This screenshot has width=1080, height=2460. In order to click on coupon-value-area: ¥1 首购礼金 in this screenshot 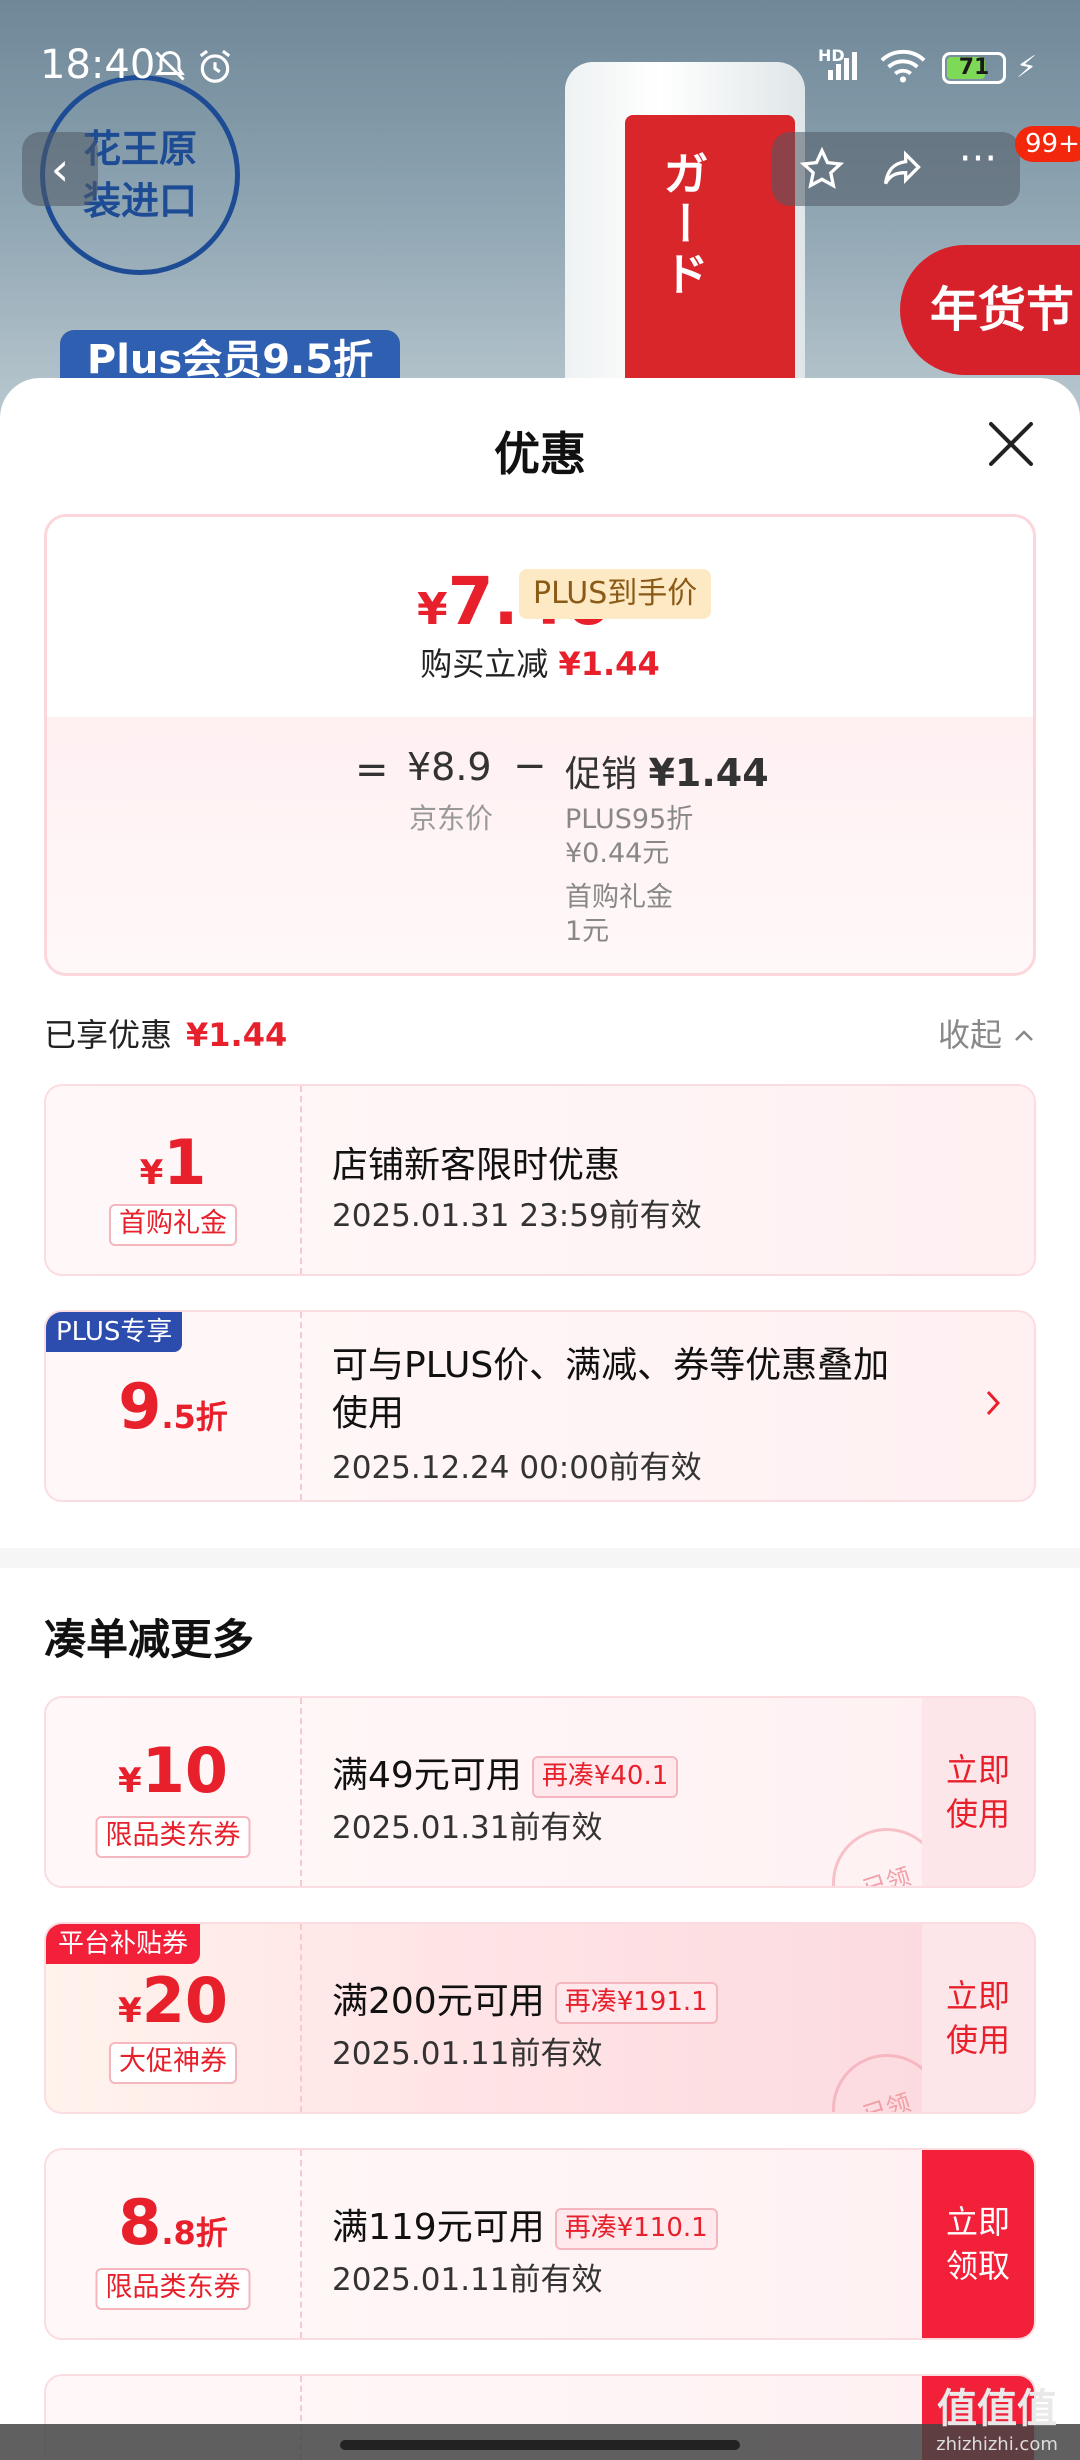, I will do `click(174, 1180)`.